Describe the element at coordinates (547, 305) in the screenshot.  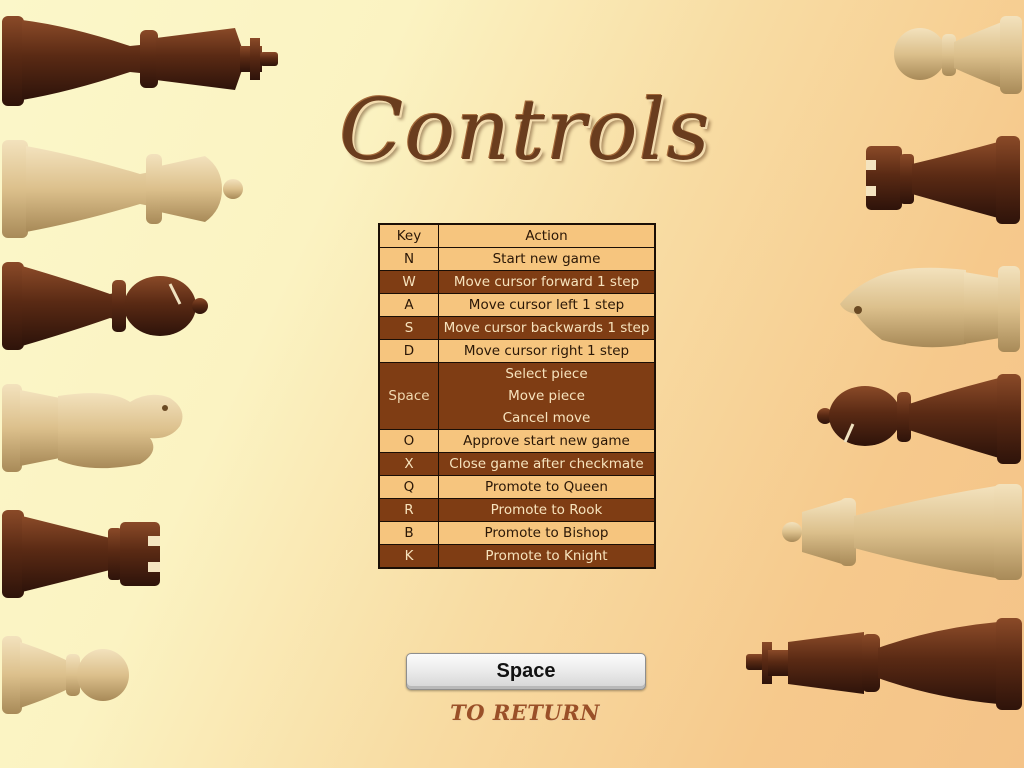
I see `action-cell: Move cursor left 1 step` at that location.